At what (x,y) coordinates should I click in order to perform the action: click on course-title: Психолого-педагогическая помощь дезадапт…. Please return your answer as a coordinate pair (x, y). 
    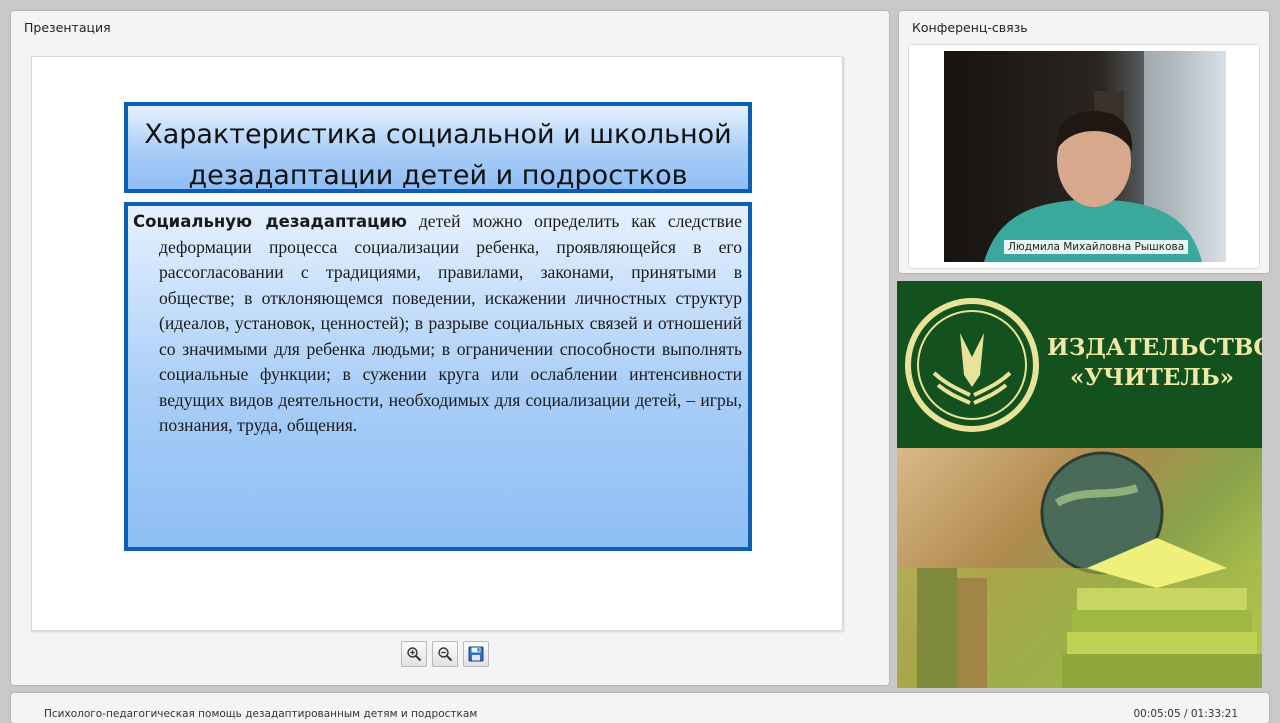
    Looking at the image, I should click on (261, 714).